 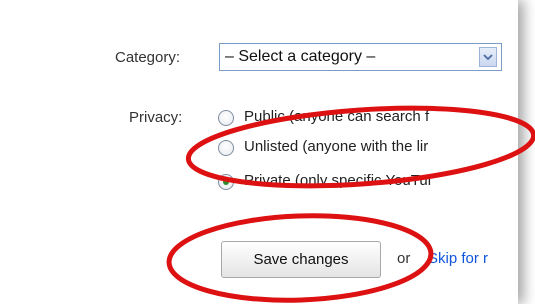 I want to click on skip-link: Skip for r, so click(x=458, y=258).